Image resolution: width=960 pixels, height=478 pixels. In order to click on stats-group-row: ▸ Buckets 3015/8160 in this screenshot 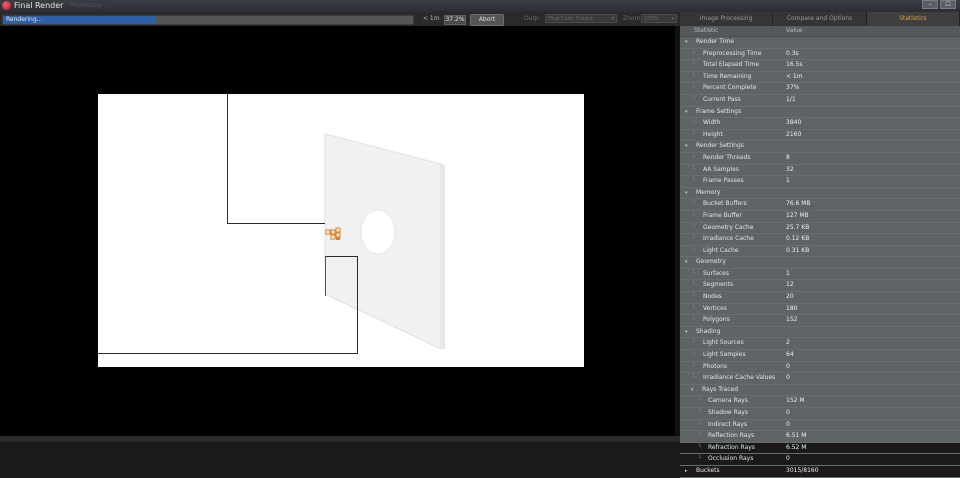, I will do `click(820, 472)`.